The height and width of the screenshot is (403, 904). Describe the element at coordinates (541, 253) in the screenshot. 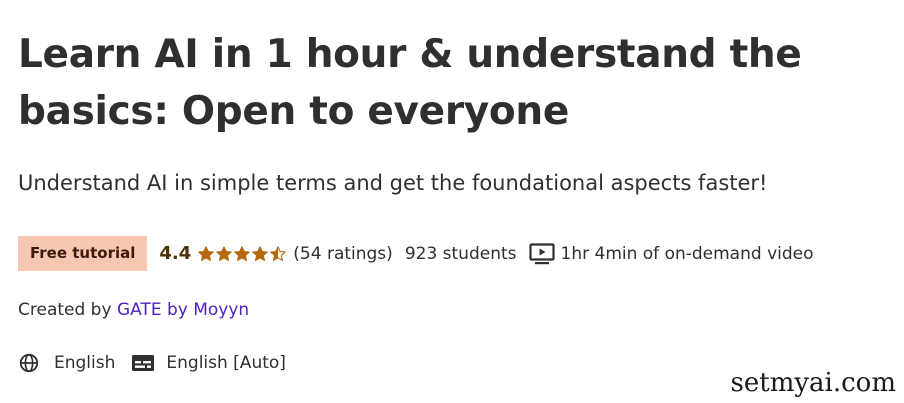

I see `video-icon` at that location.